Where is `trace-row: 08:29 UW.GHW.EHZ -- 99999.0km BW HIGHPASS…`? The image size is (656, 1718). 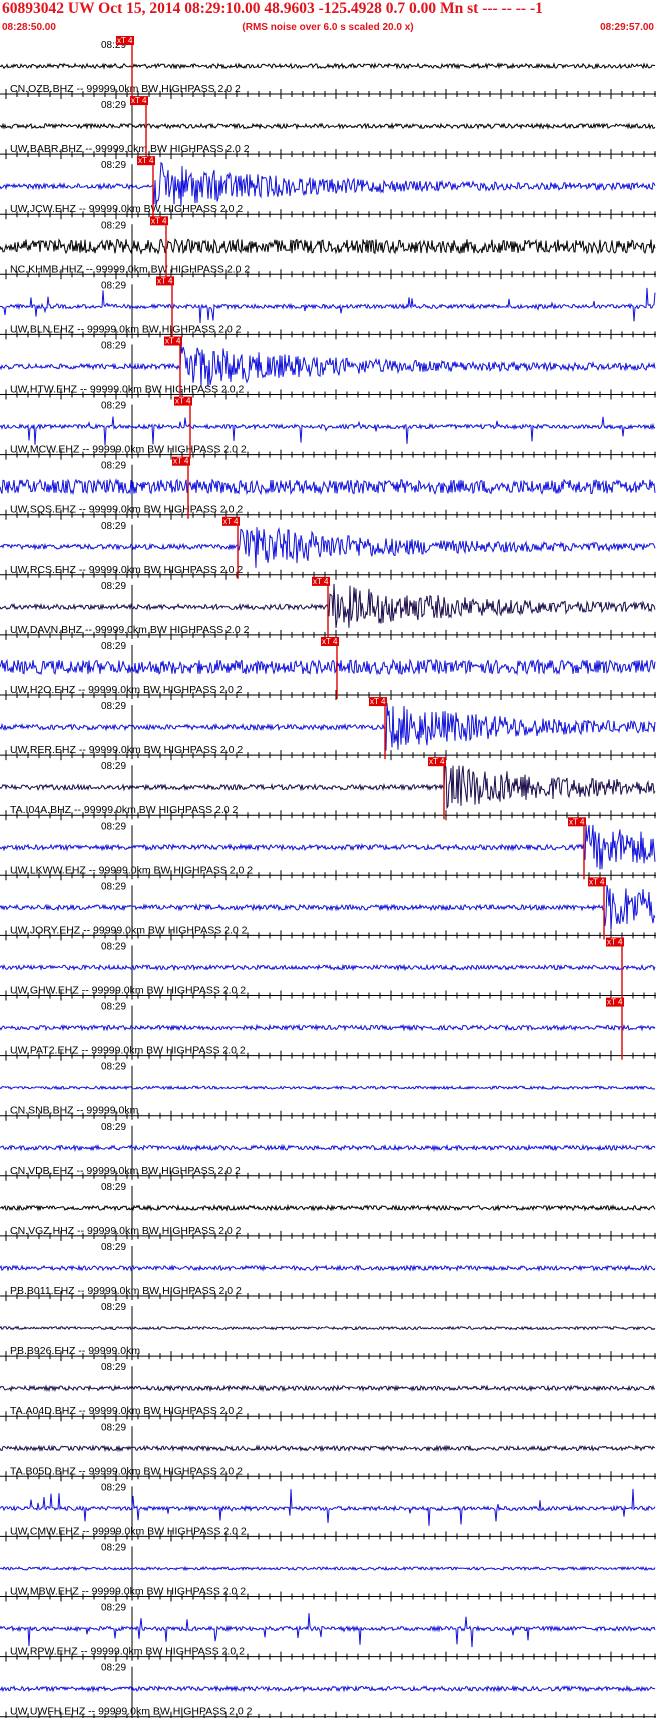
trace-row: 08:29 UW.GHW.EHZ -- 99999.0km BW HIGHPASS… is located at coordinates (328, 969).